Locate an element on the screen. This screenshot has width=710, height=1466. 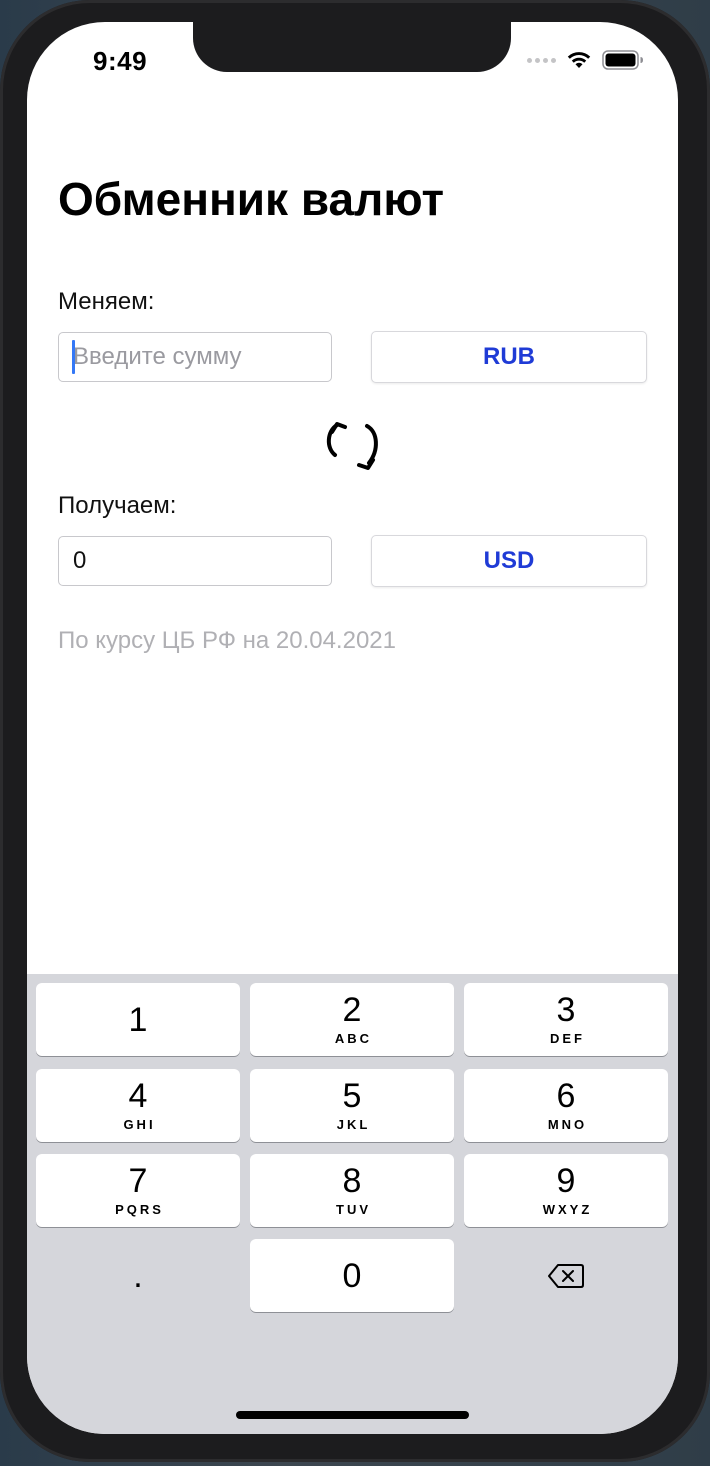
key-digit: 6 is located at coordinates (566, 1096).